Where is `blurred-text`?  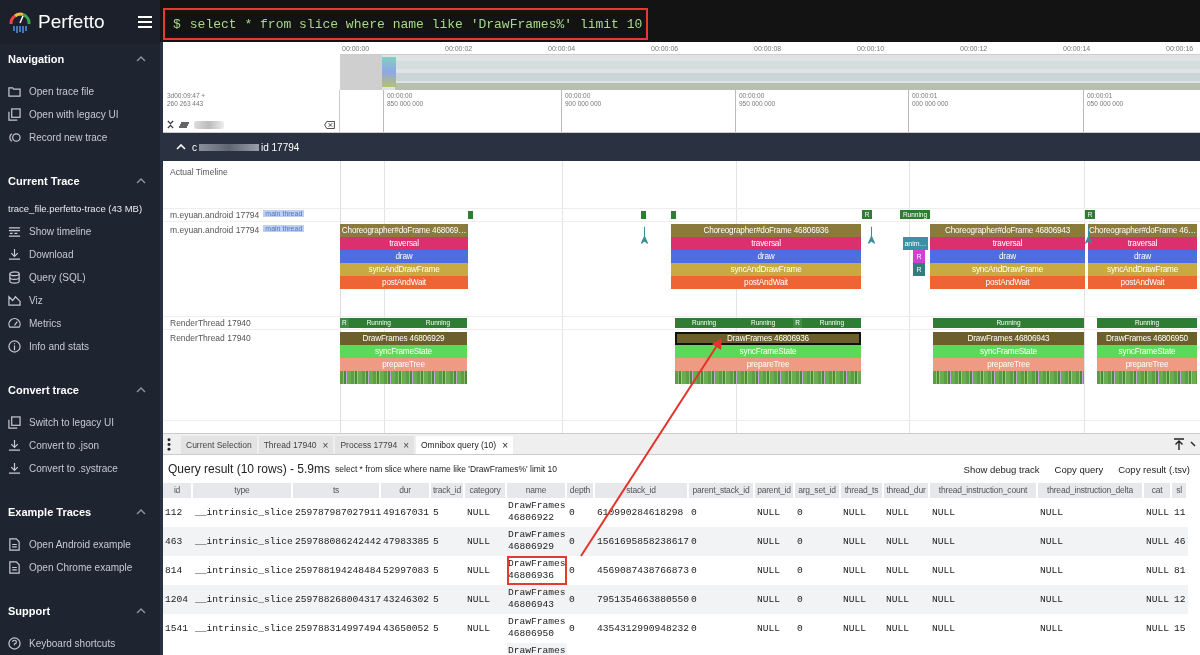 blurred-text is located at coordinates (229, 147).